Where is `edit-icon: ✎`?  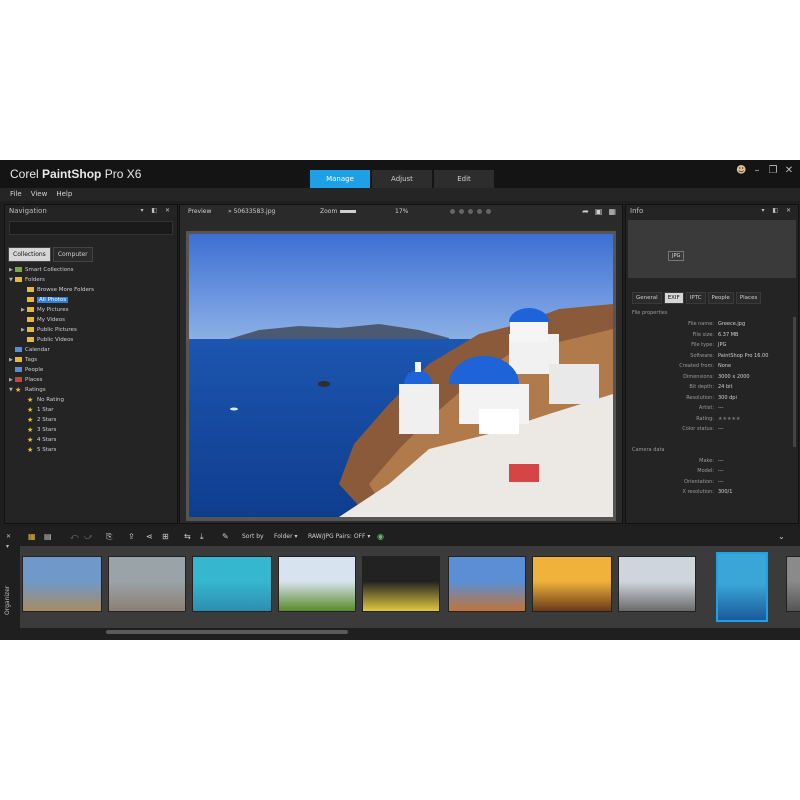 edit-icon: ✎ is located at coordinates (225, 537).